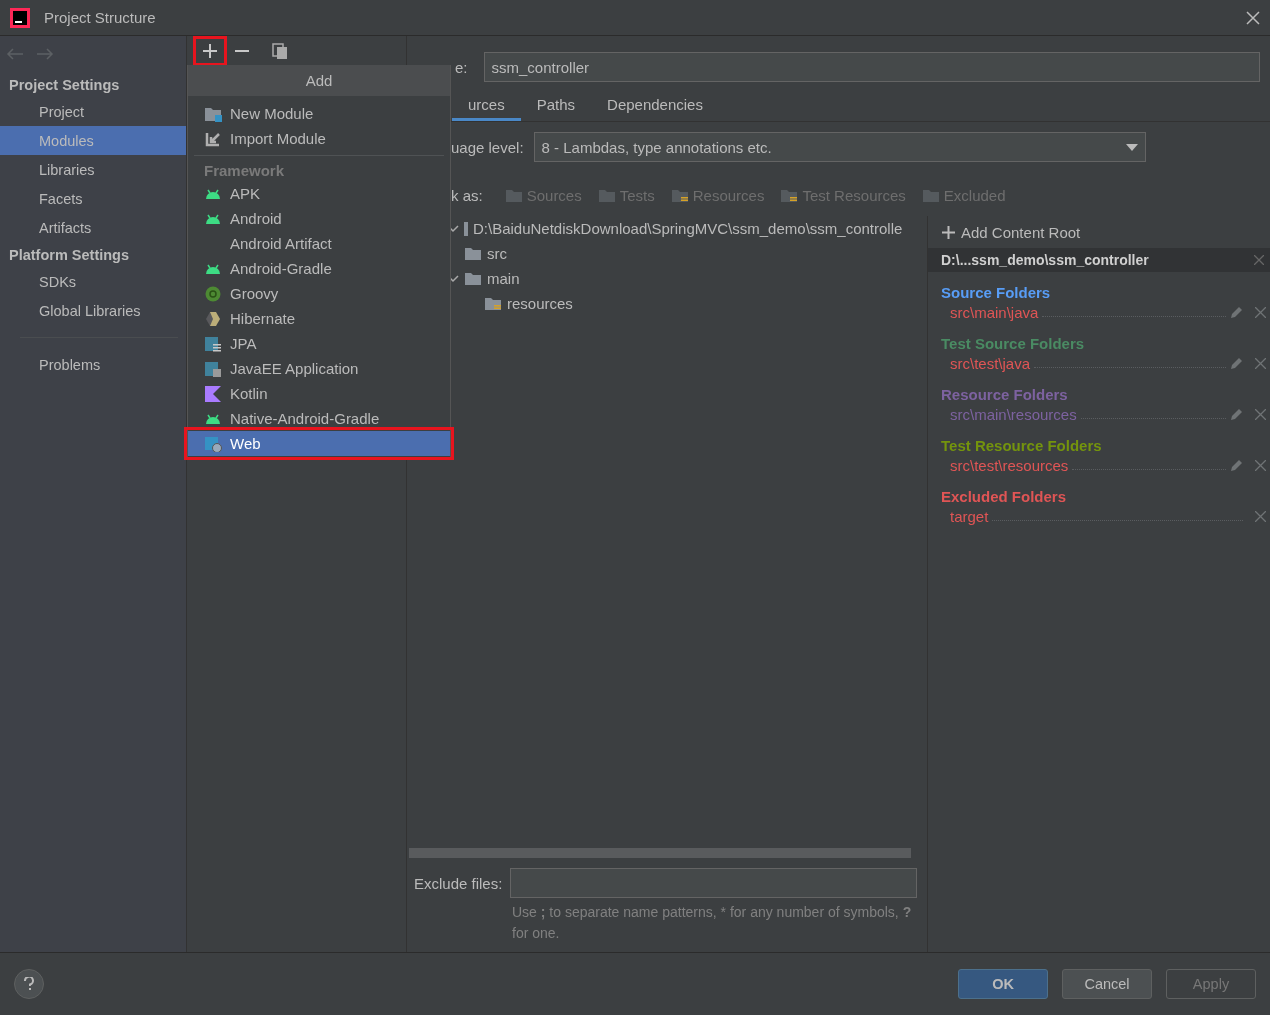 The height and width of the screenshot is (1015, 1270). I want to click on sidebar-item: Libraries, so click(93, 169).